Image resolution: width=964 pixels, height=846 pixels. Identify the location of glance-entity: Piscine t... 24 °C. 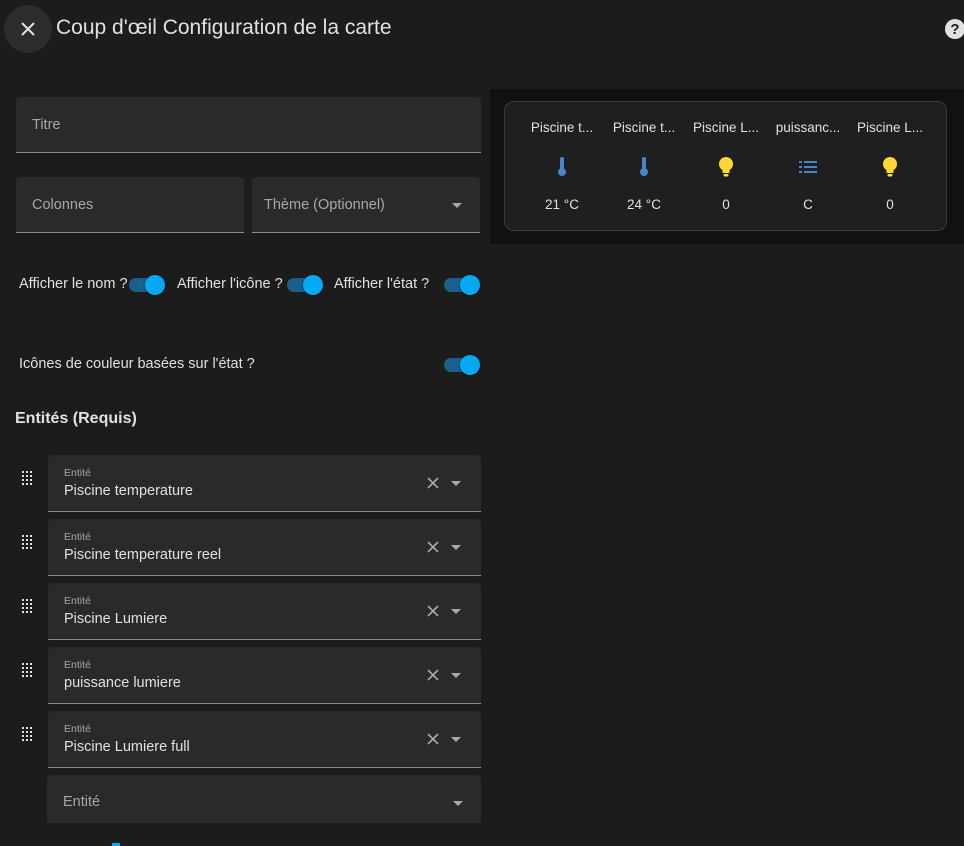
(644, 167).